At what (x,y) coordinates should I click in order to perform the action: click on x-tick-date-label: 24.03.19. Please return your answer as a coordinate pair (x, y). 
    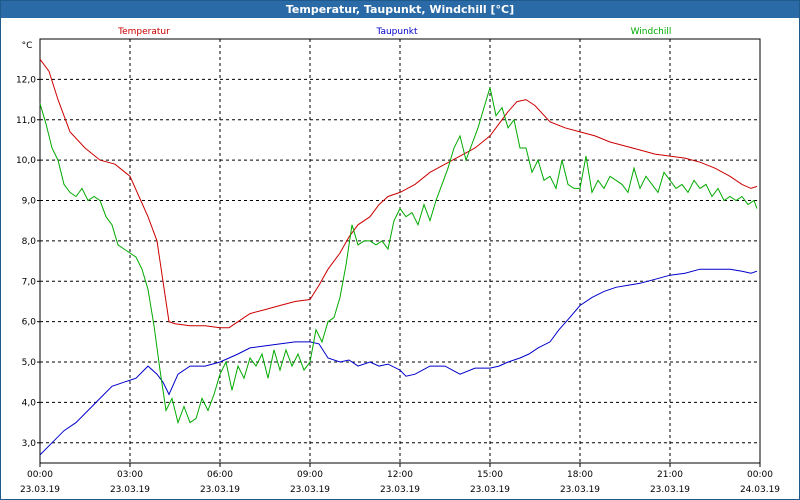
    Looking at the image, I should click on (760, 490).